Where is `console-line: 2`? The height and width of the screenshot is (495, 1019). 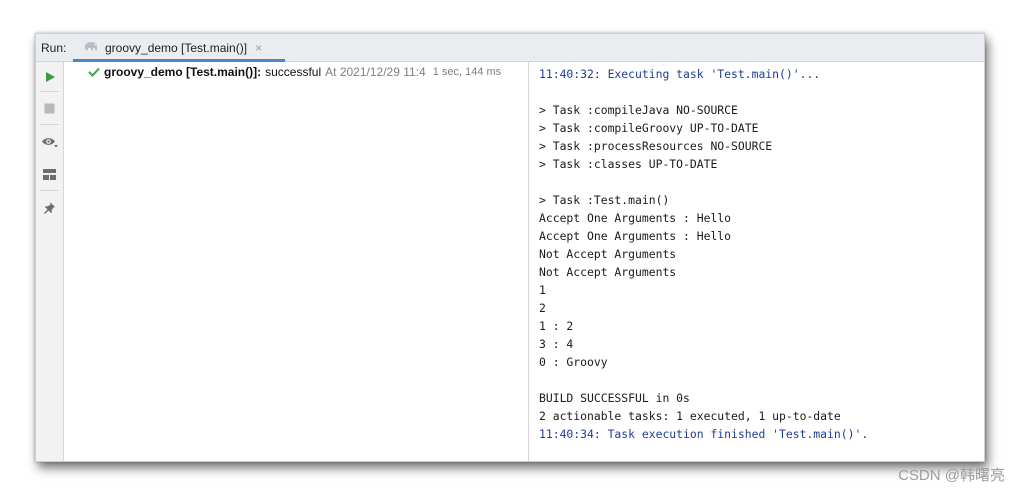
console-line: 2 is located at coordinates (542, 308).